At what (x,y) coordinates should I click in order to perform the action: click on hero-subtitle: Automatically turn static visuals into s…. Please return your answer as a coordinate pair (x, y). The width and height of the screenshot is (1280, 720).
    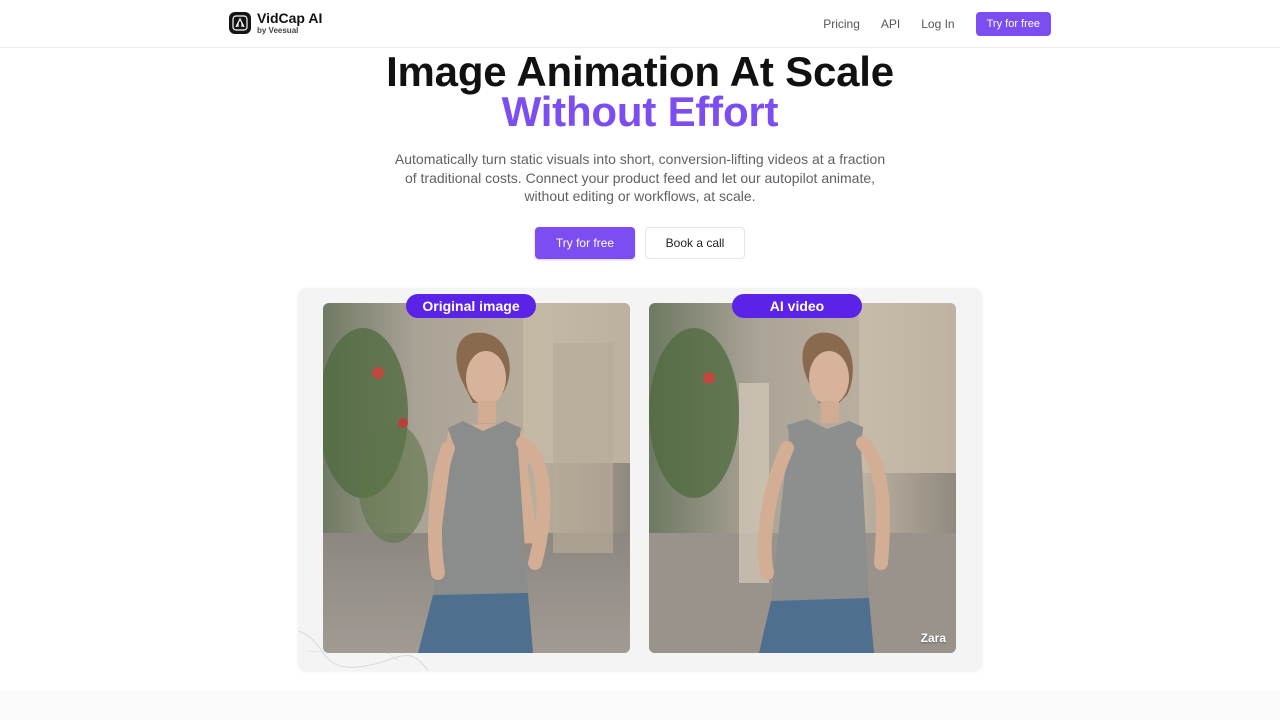
    Looking at the image, I should click on (640, 177).